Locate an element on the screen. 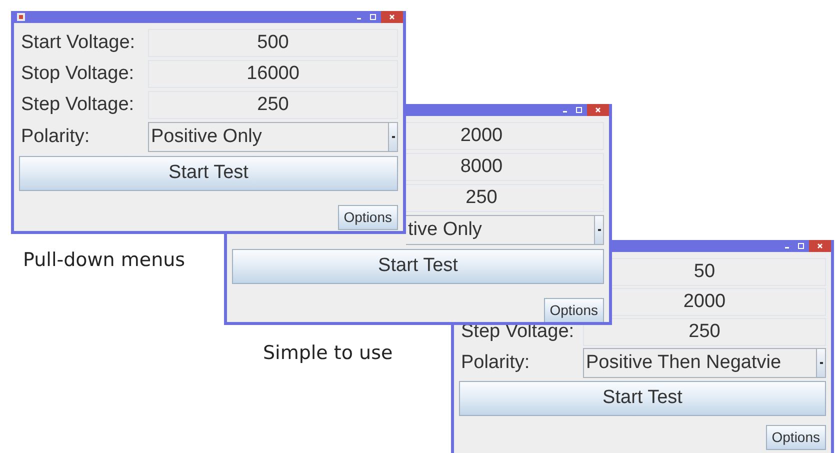 This screenshot has height=453, width=835. caption: Pull-down menus is located at coordinates (104, 260).